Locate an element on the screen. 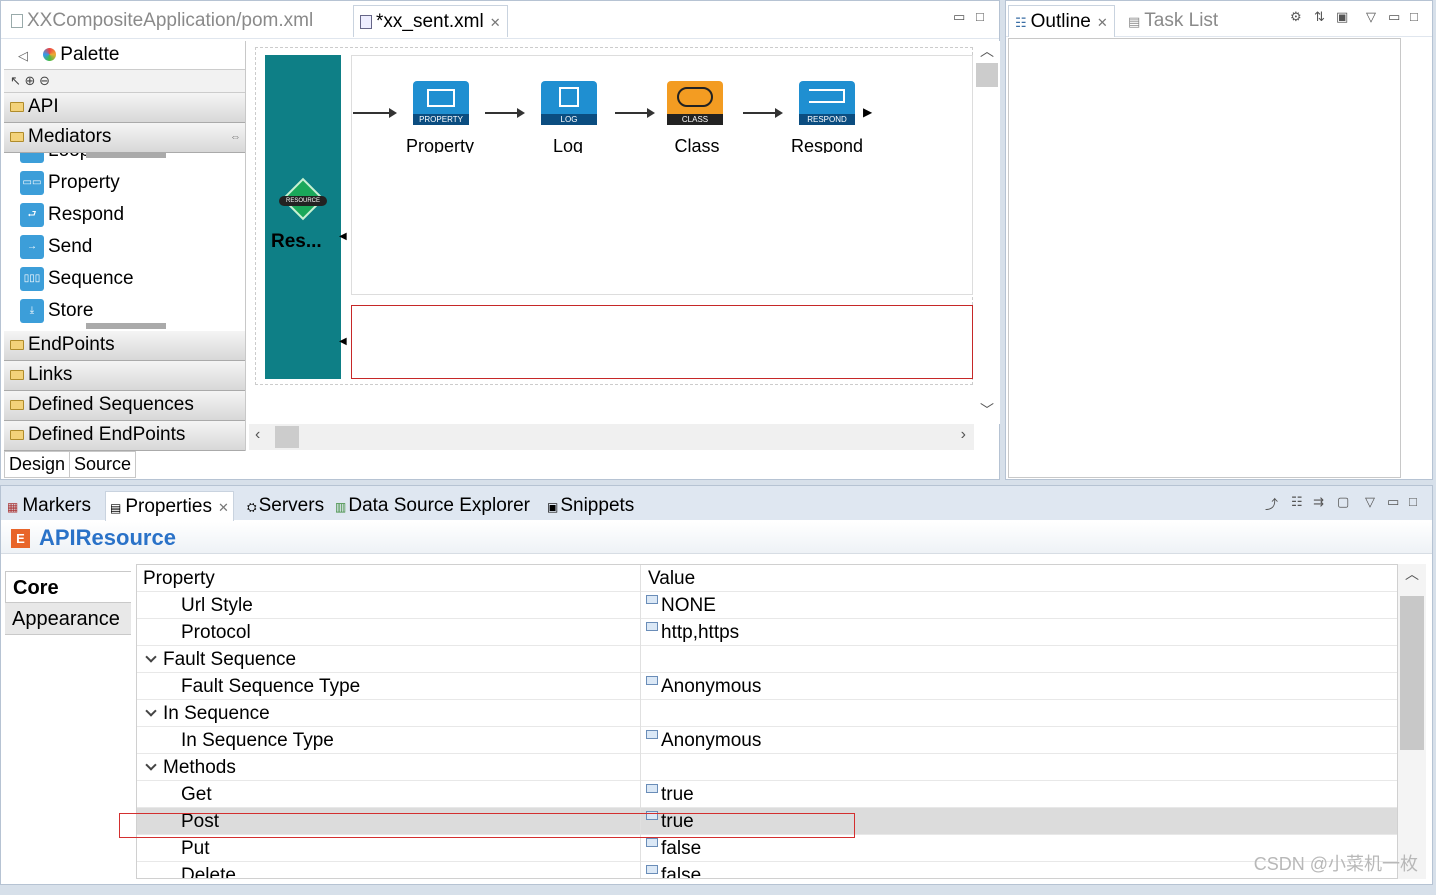 Image resolution: width=1436 pixels, height=895 pixels. zoom-out-icon: ⊖ is located at coordinates (44, 80).